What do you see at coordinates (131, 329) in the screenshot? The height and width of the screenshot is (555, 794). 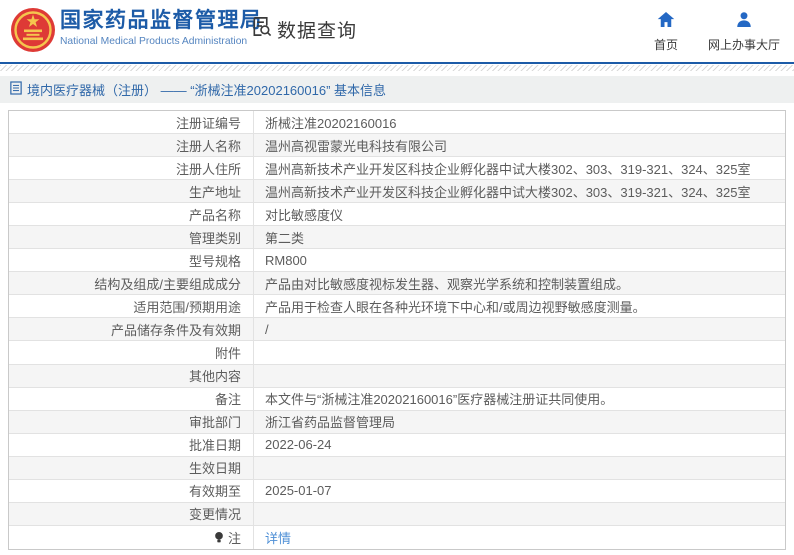 I see `row-label: 产品储存条件及有效期` at bounding box center [131, 329].